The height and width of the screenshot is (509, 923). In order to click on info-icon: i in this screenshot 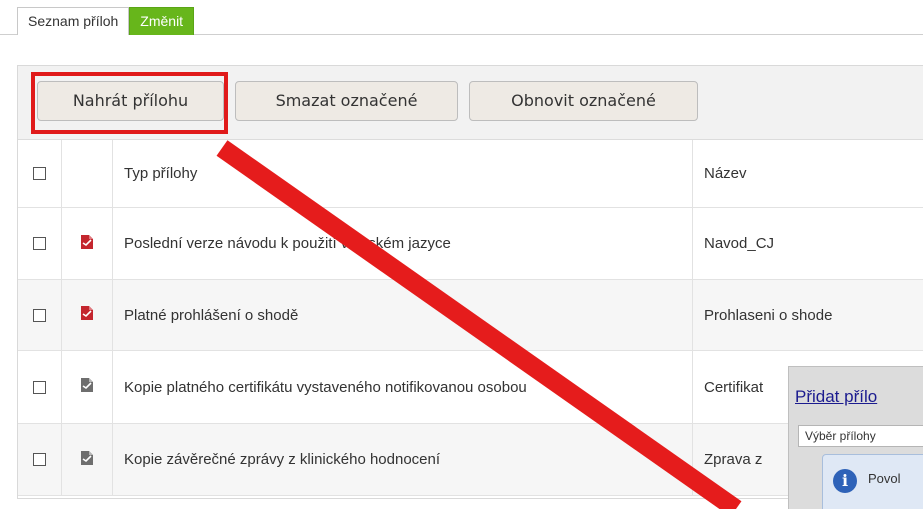, I will do `click(845, 481)`.